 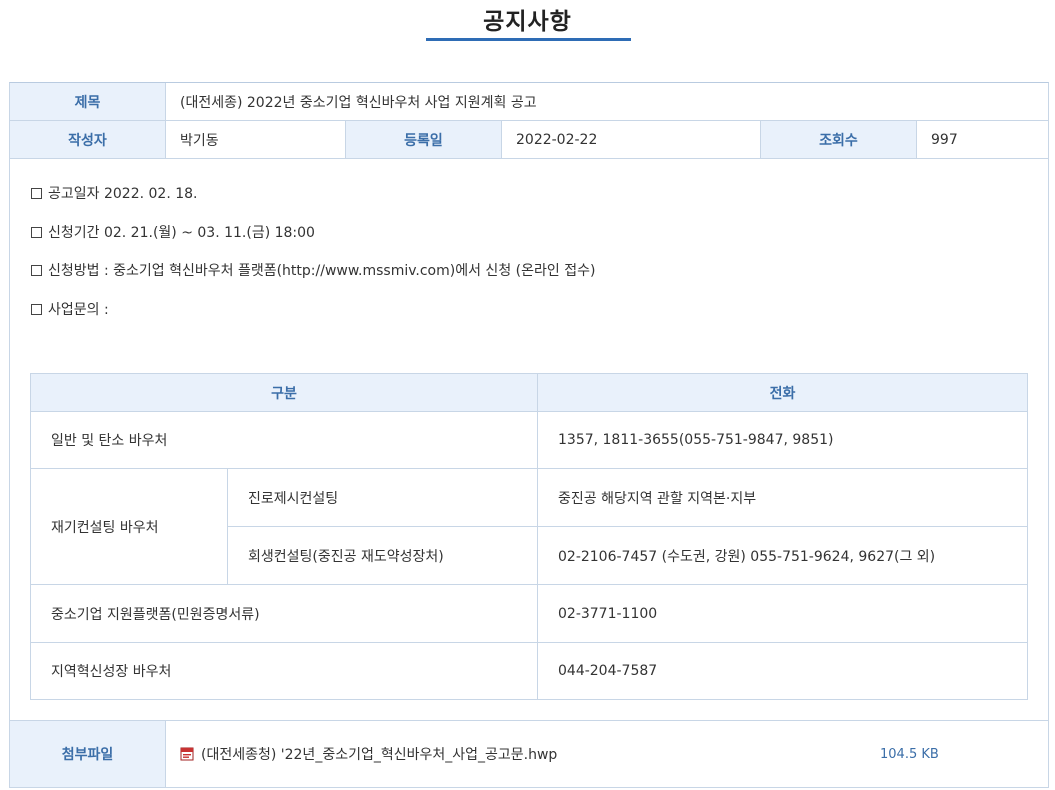 I want to click on page-title: 공지사항, so click(x=527, y=22).